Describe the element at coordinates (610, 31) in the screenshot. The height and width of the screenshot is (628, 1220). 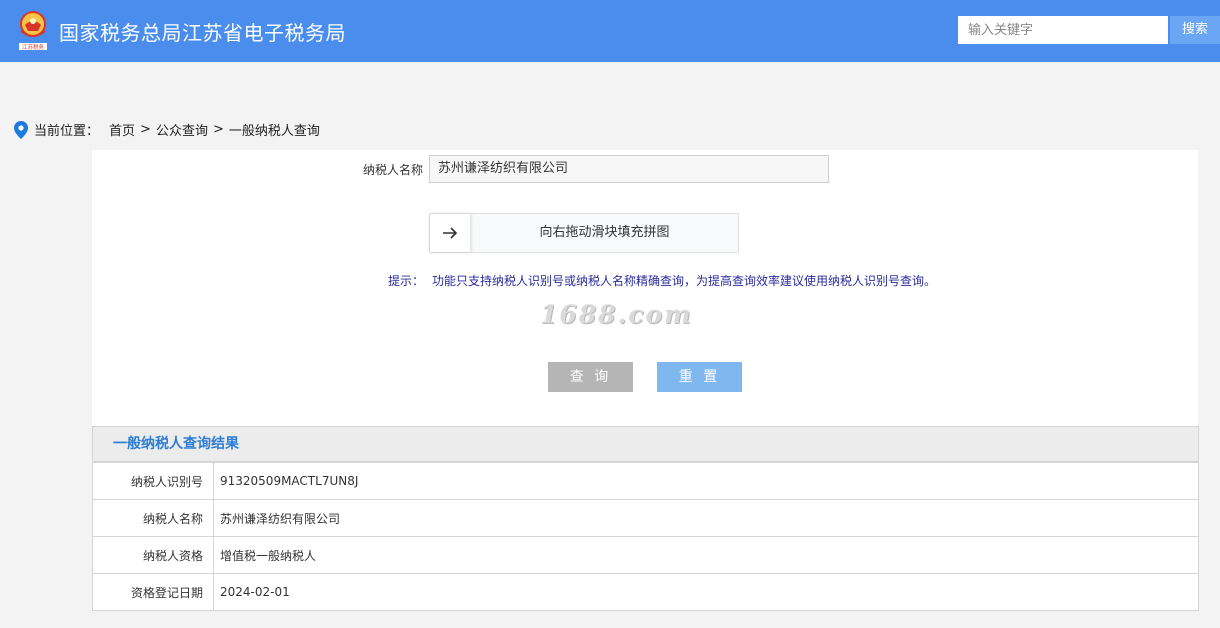
I see `top-header: 江苏税务 国家税务总局江苏省电子税务局 搜索` at that location.